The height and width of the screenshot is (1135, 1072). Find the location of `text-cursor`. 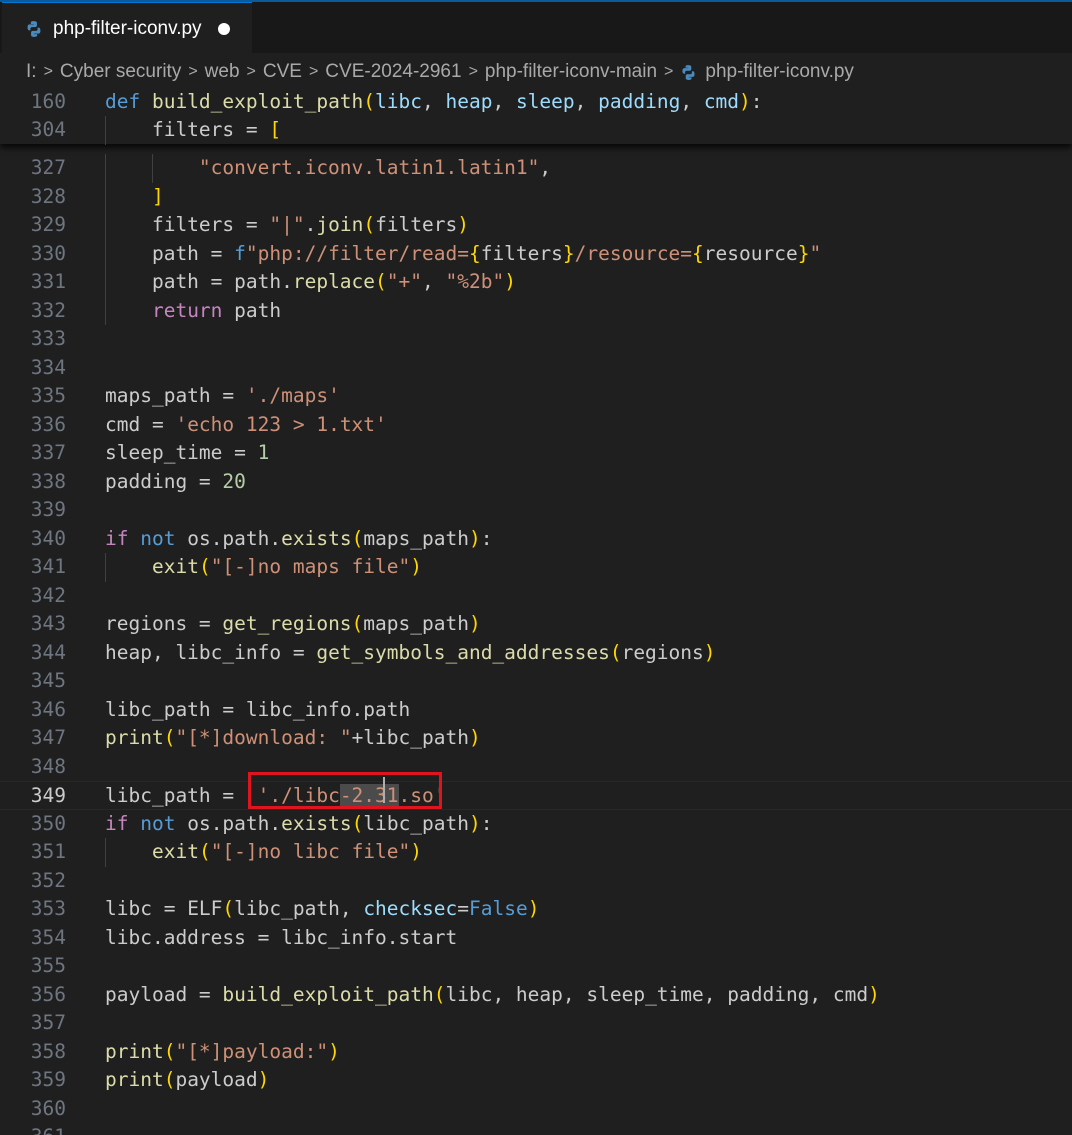

text-cursor is located at coordinates (384, 790).